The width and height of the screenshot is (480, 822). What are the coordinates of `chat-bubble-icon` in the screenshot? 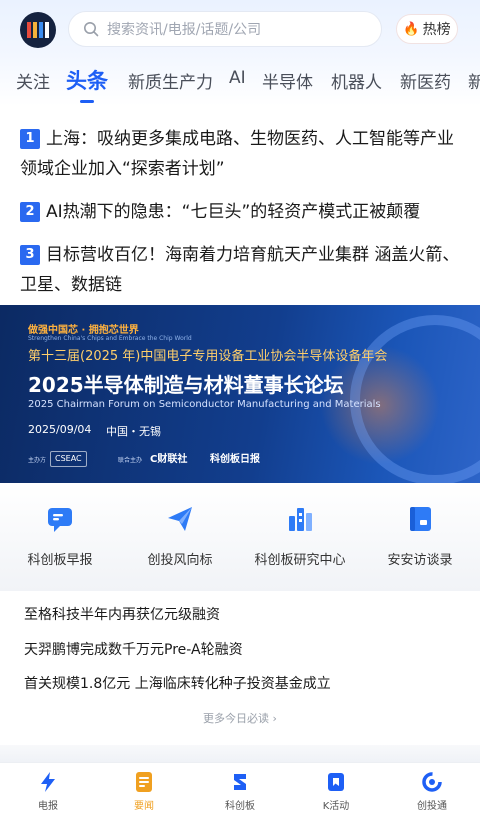 It's located at (60, 519).